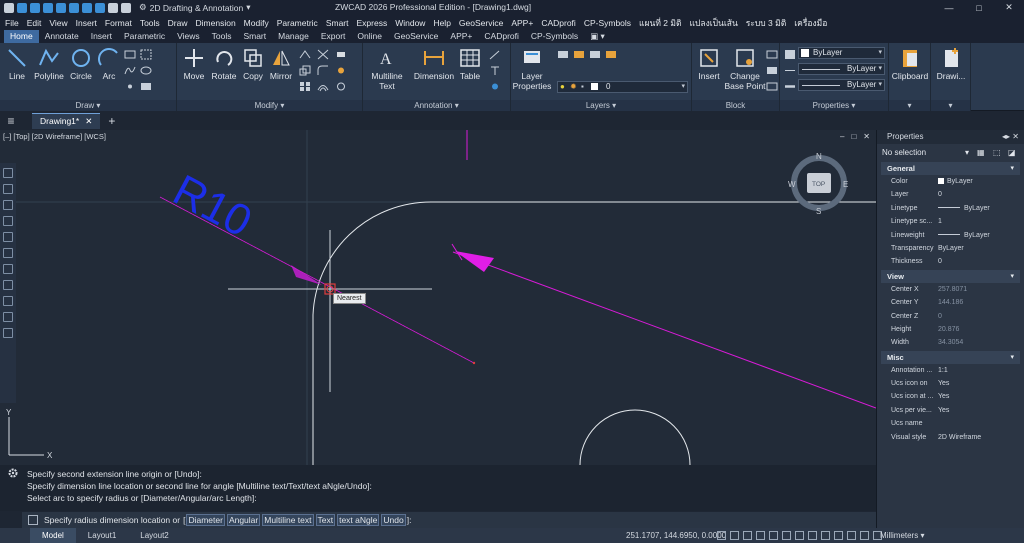 This screenshot has height=543, width=1024. What do you see at coordinates (100, 7) in the screenshot?
I see `publish-icon` at bounding box center [100, 7].